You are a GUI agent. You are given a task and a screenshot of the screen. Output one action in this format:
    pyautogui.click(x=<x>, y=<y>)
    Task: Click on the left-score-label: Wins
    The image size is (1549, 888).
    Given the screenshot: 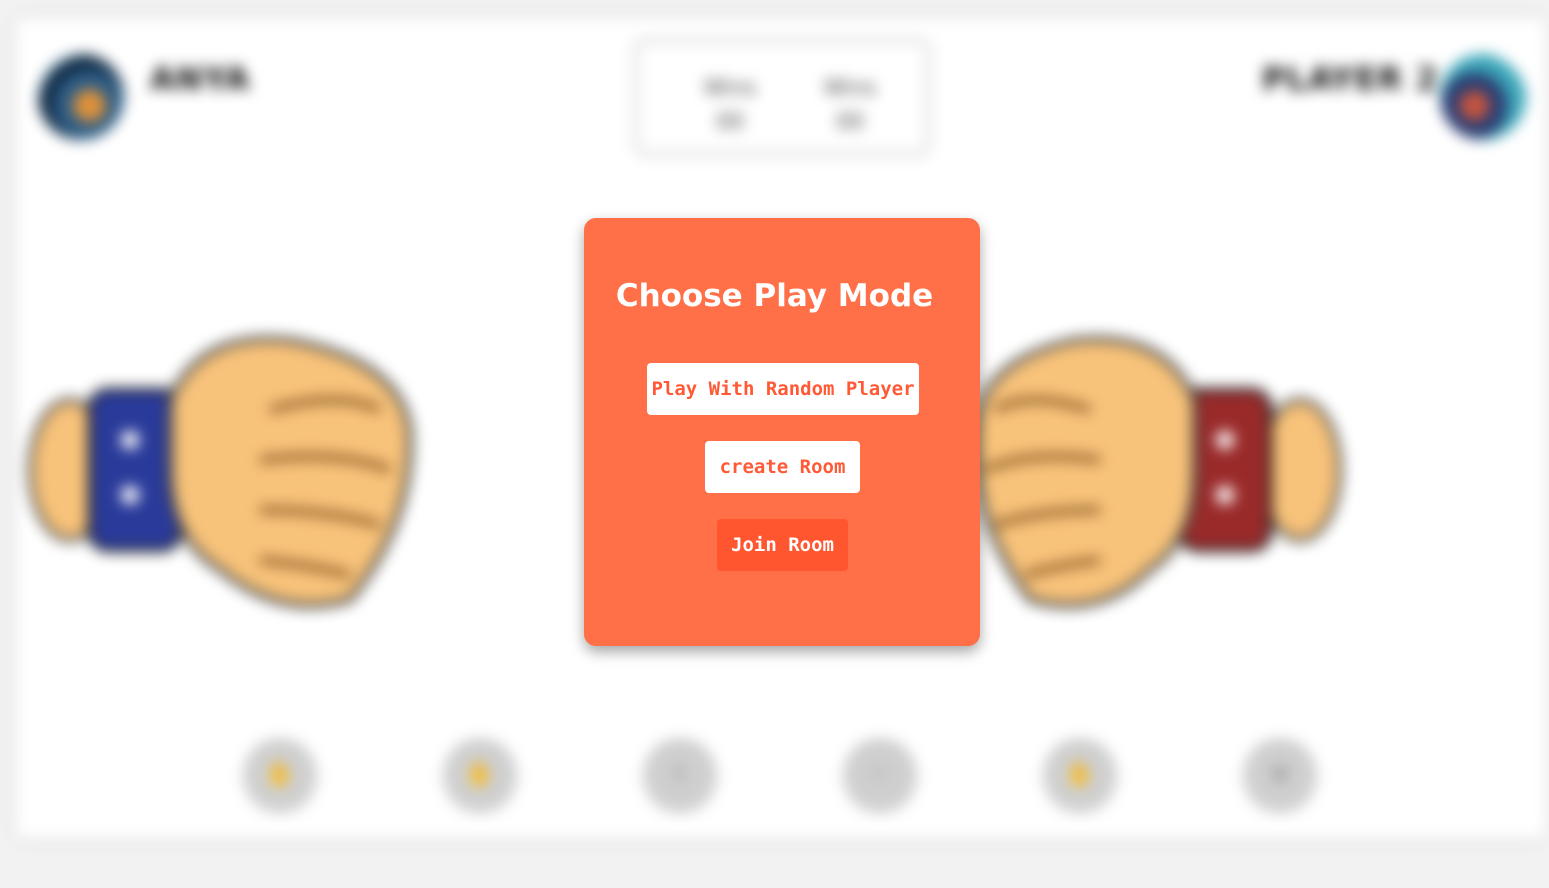 What is the action you would take?
    pyautogui.click(x=730, y=88)
    